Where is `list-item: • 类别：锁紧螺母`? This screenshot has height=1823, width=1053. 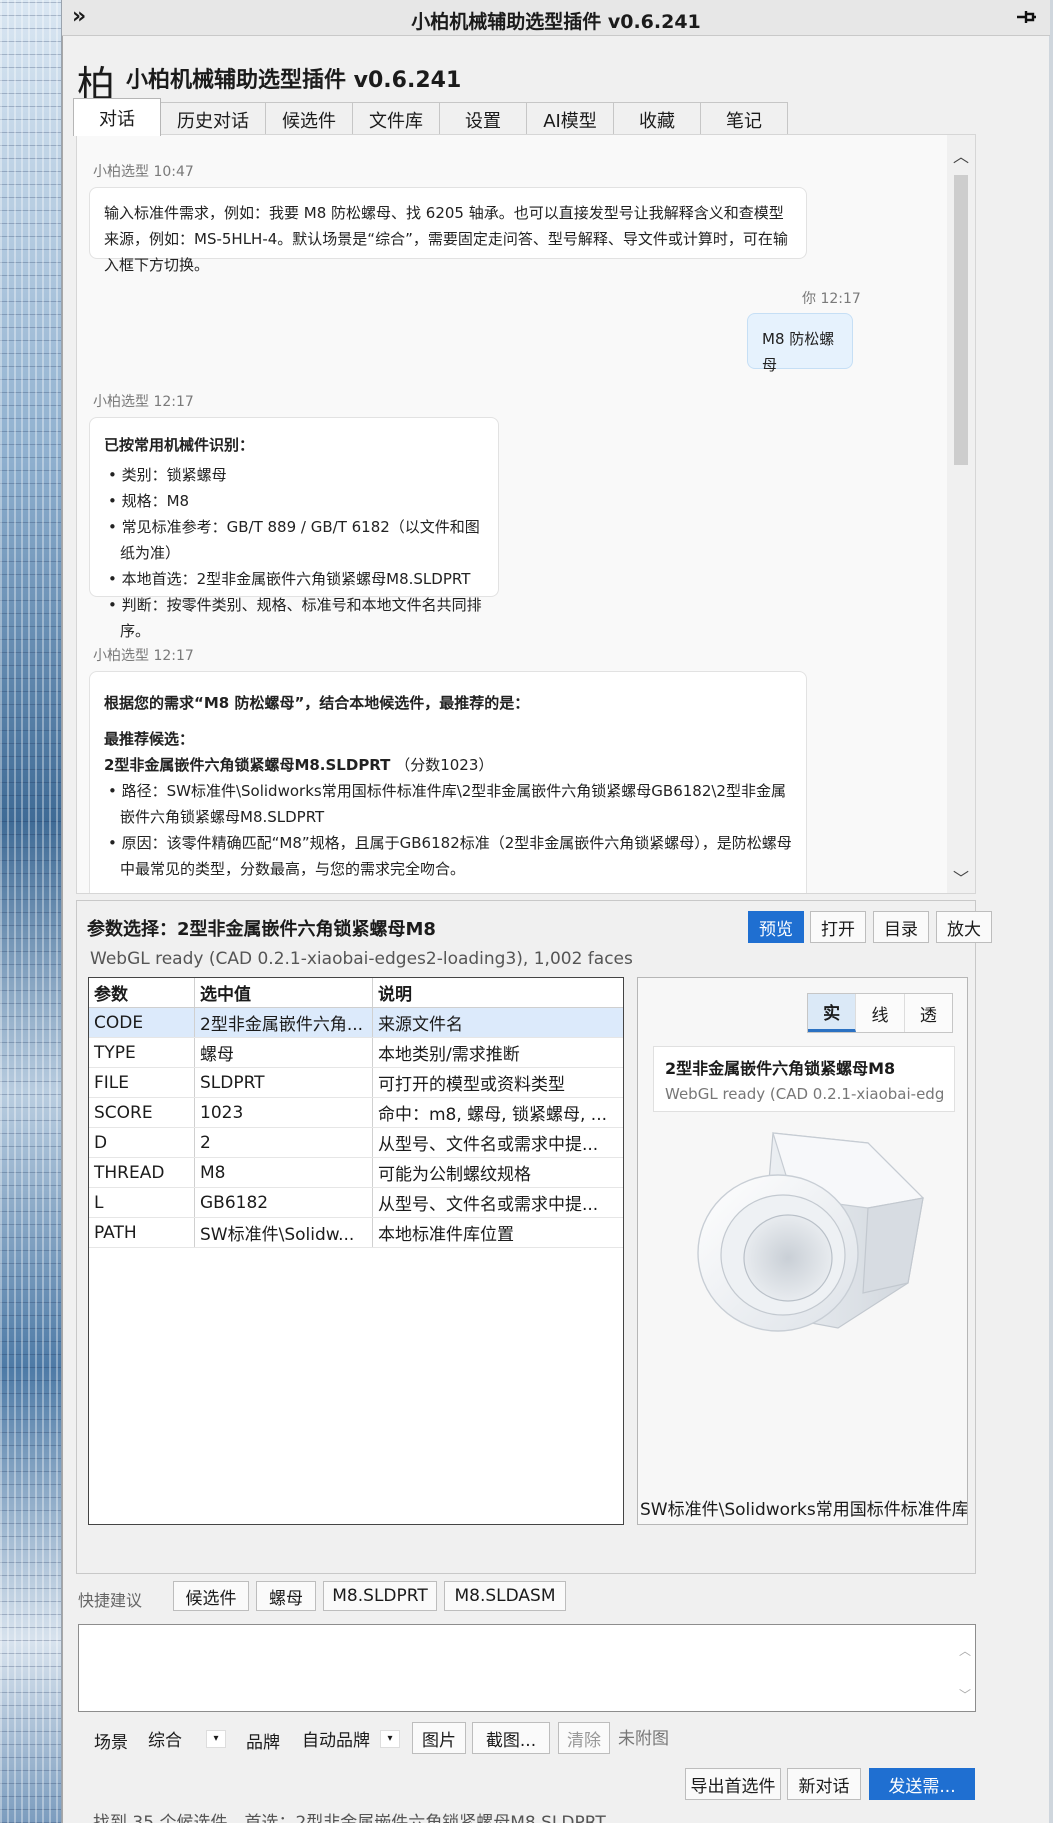 list-item: • 类别：锁紧螺母 is located at coordinates (167, 475).